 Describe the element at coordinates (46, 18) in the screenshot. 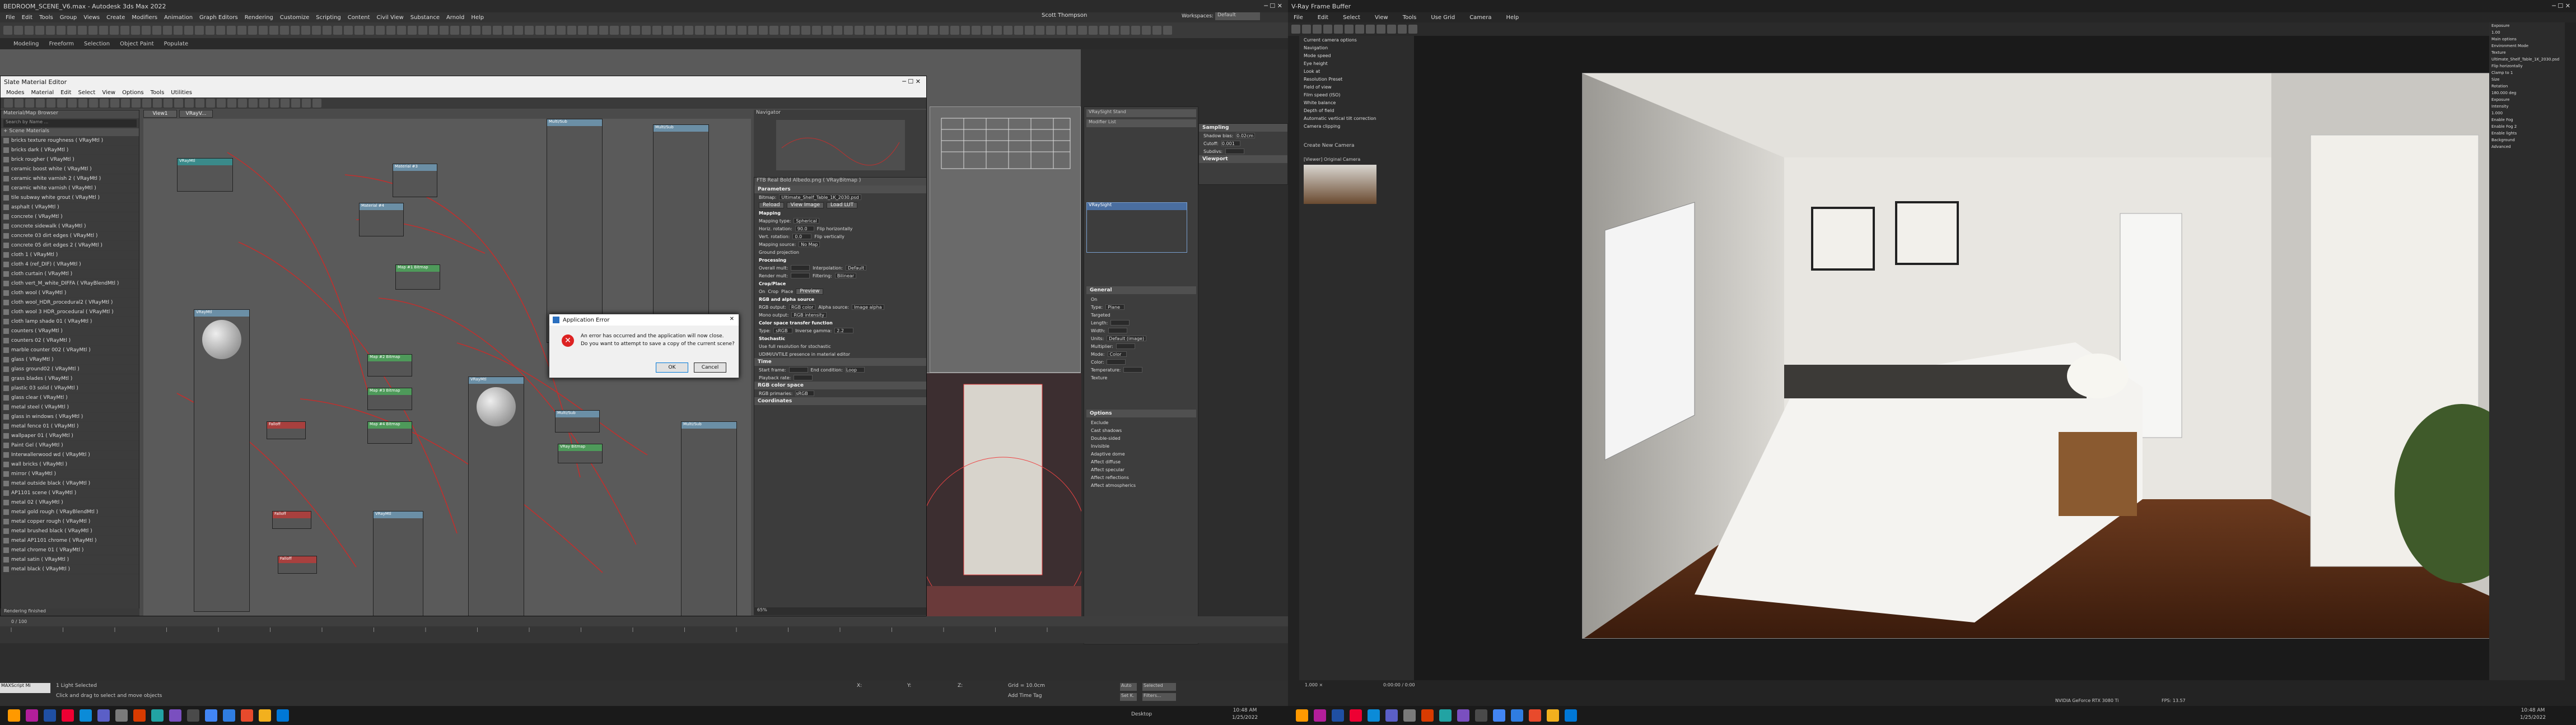

I see `max-menu-tools: Tools` at that location.